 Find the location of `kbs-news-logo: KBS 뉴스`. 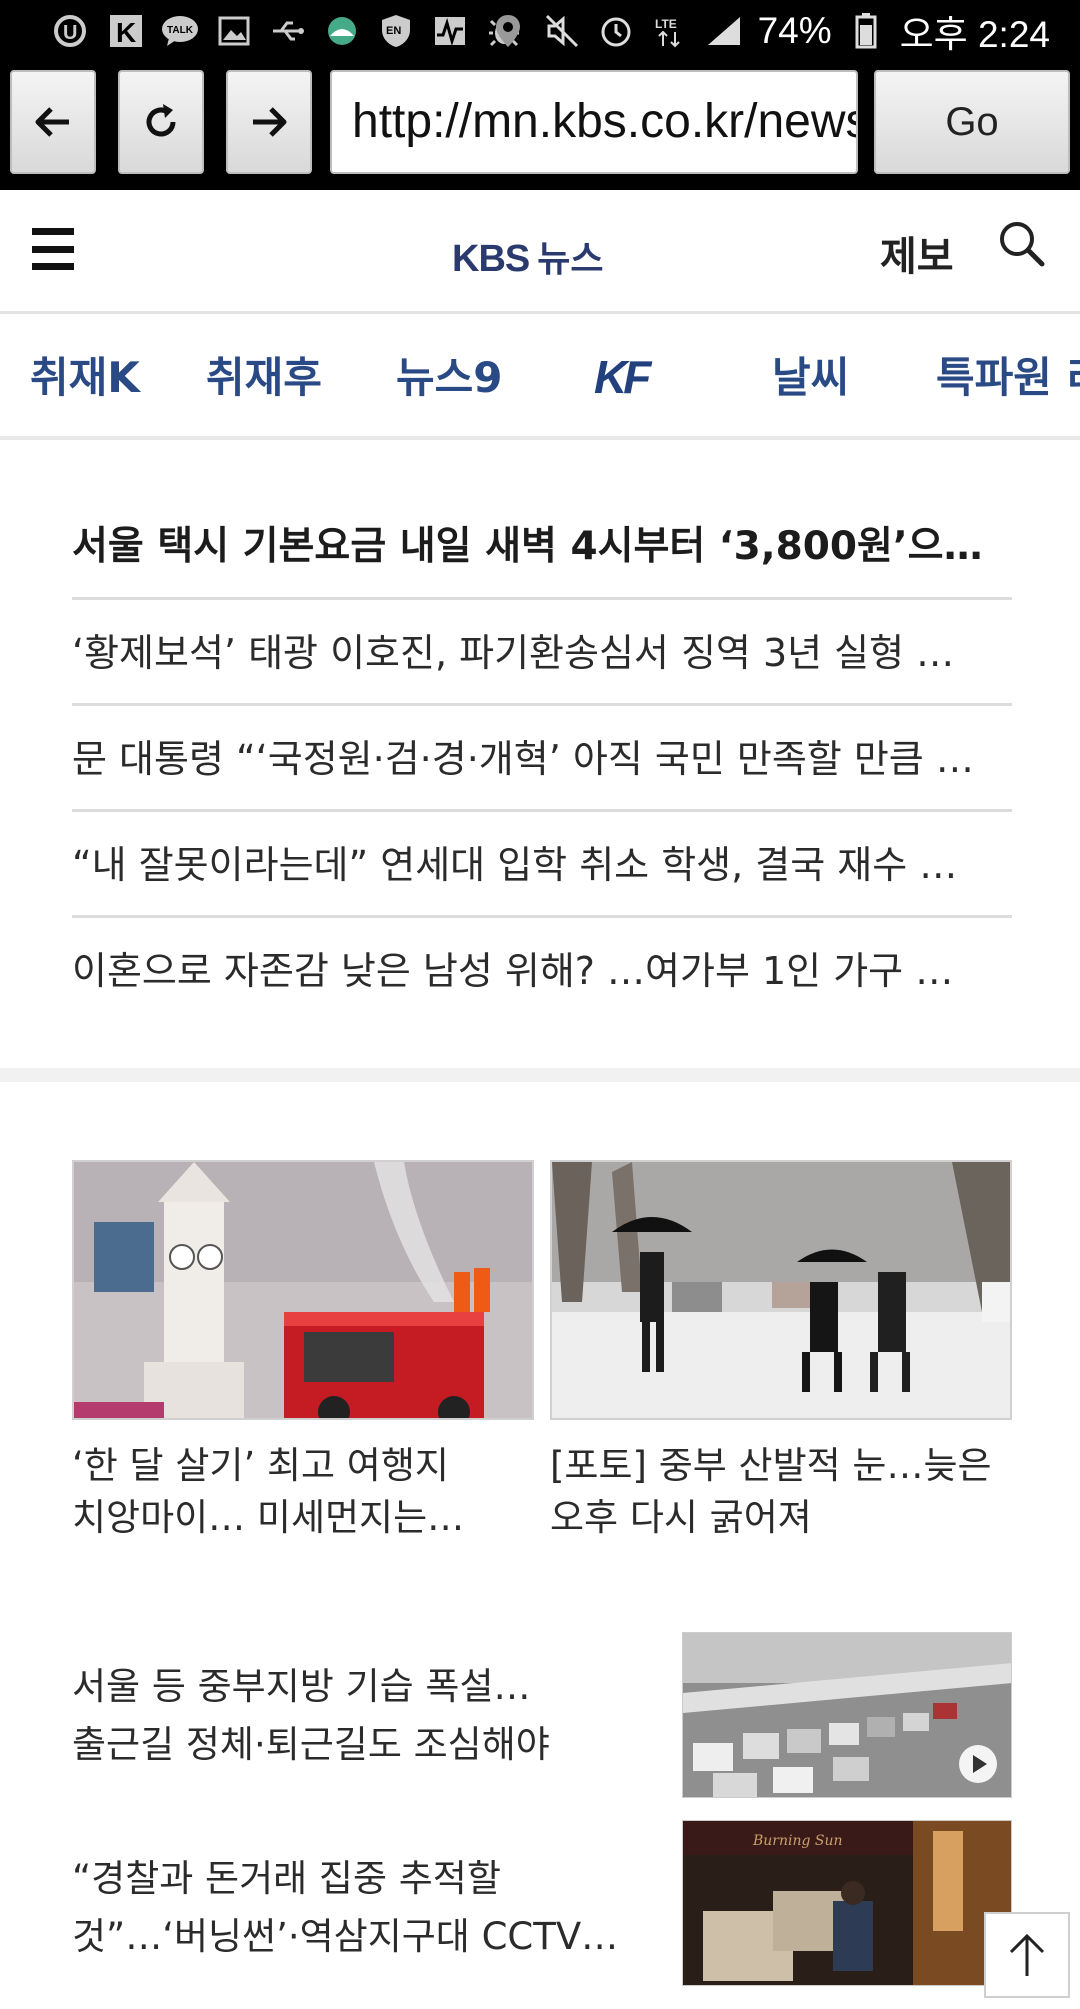

kbs-news-logo: KBS 뉴스 is located at coordinates (527, 255).